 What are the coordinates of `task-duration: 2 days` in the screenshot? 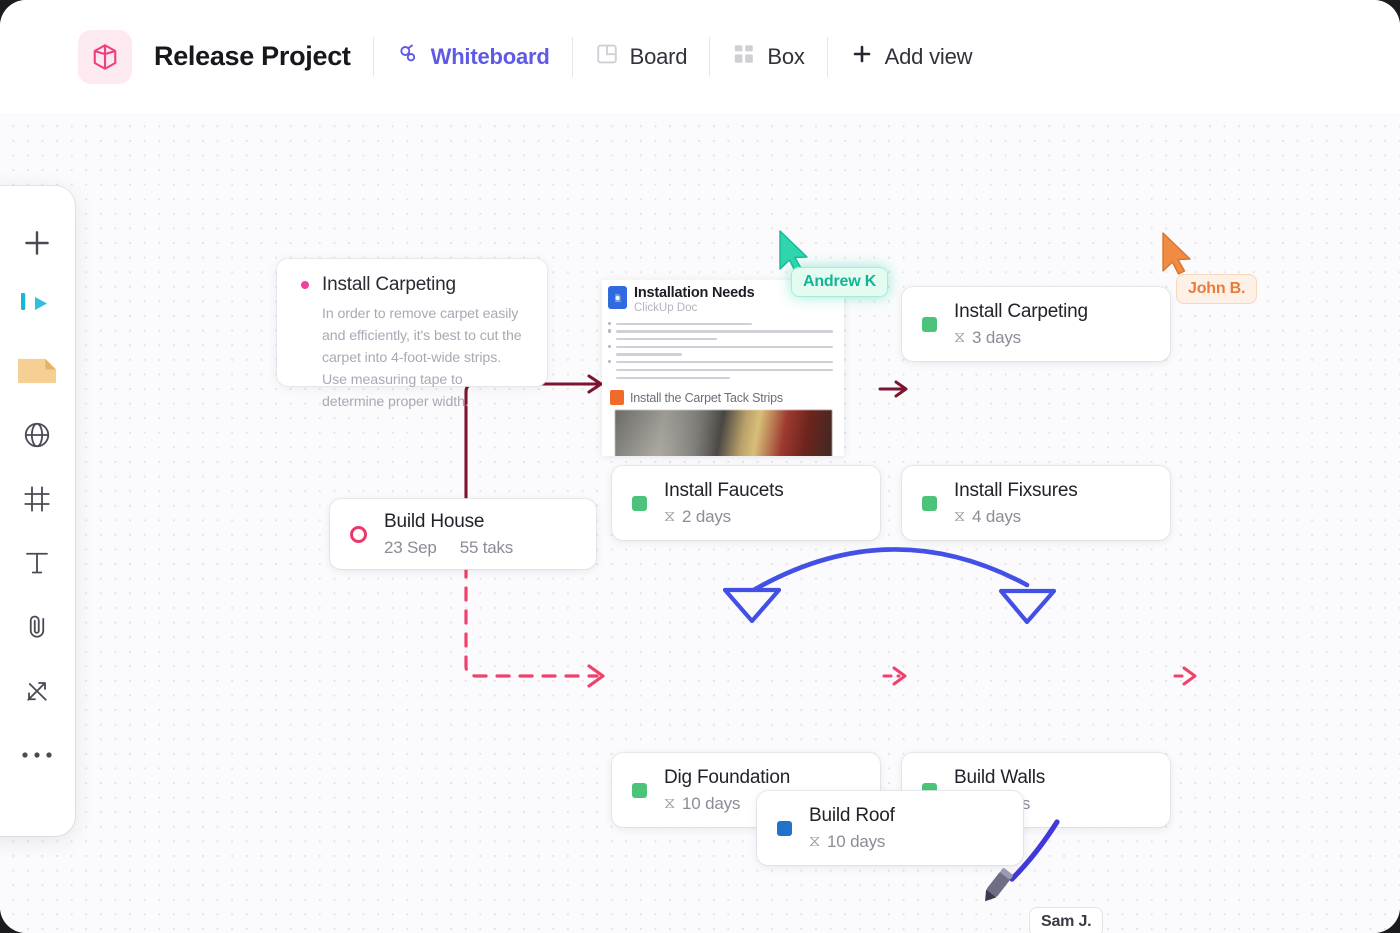 It's located at (706, 517).